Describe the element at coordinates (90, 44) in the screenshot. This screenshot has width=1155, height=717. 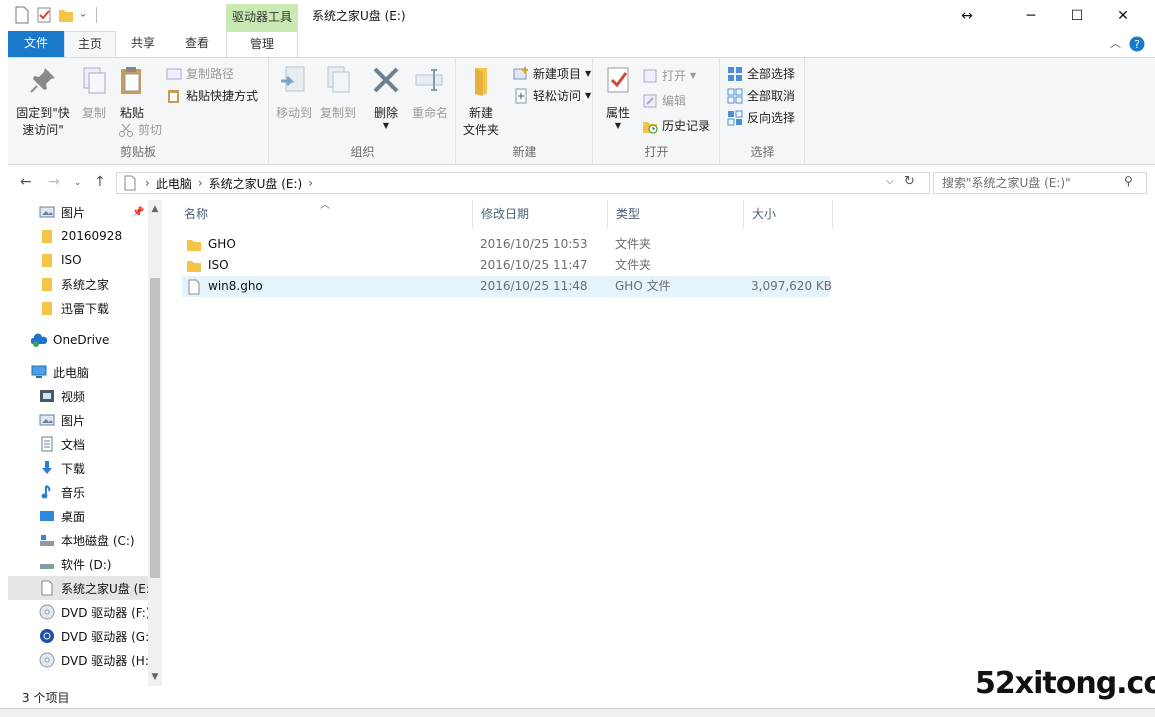
I see `tab-home: 主页` at that location.